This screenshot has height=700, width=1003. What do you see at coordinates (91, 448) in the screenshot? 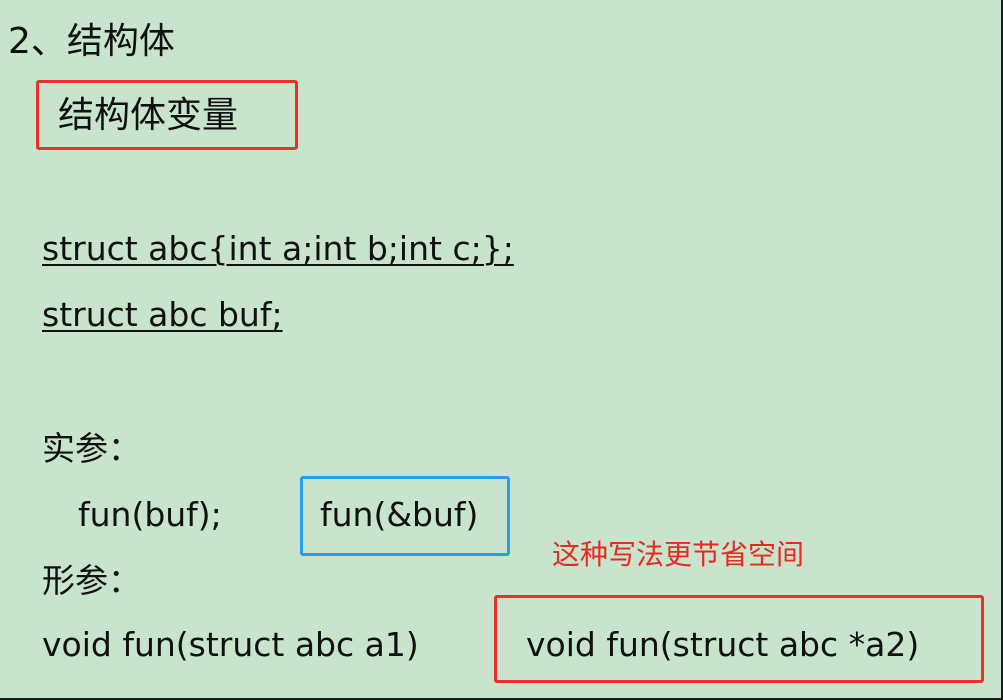
I see `actual-parameter-label: 实参：` at bounding box center [91, 448].